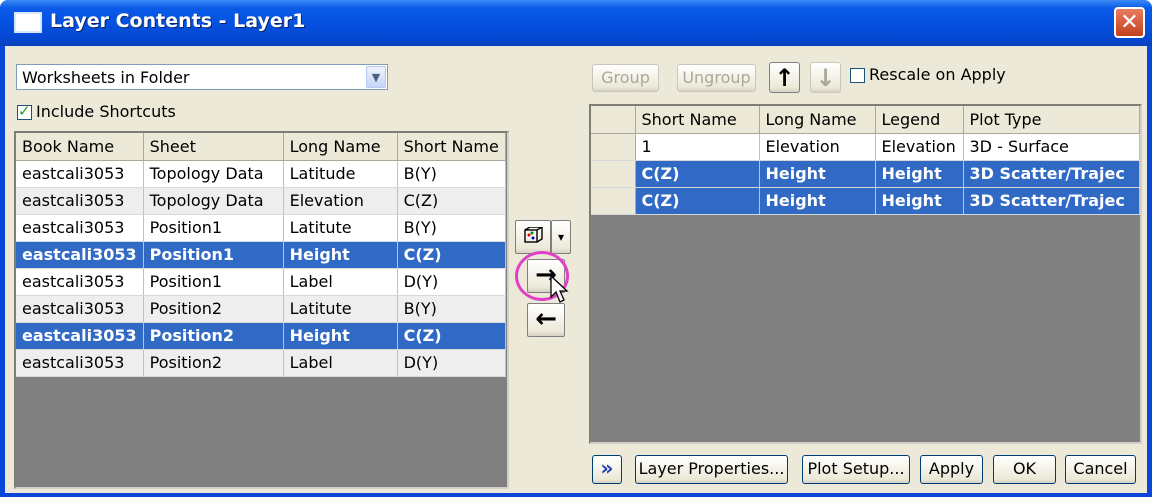 This screenshot has width=1152, height=497. What do you see at coordinates (213, 147) in the screenshot?
I see `column-header: Sheet` at bounding box center [213, 147].